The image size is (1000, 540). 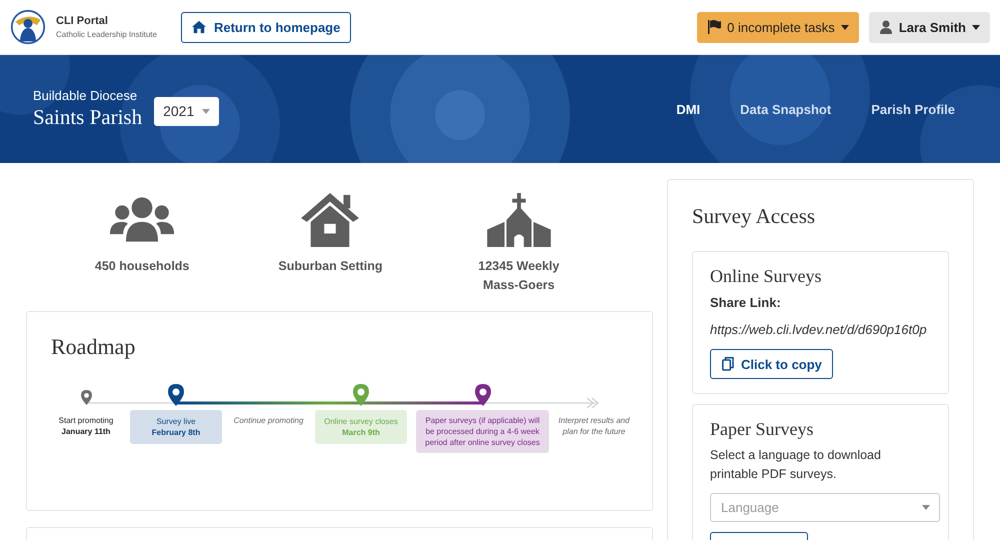 I want to click on milestone-label: Online survey closes, so click(x=361, y=421).